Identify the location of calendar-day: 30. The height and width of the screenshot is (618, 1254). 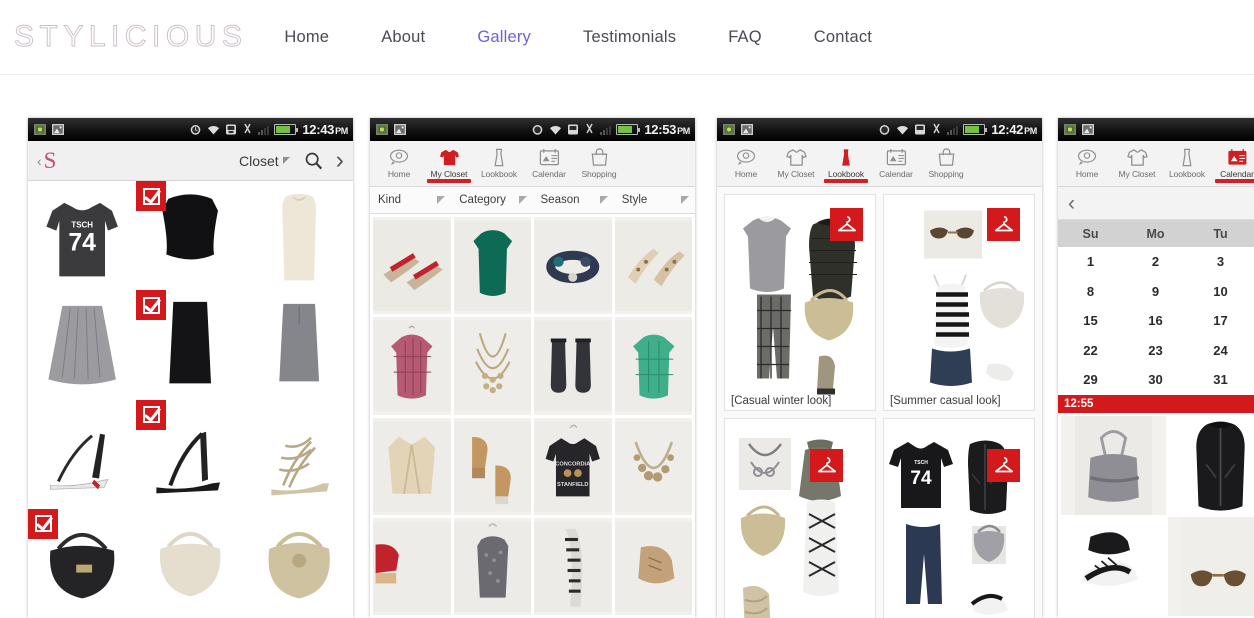
(1155, 380).